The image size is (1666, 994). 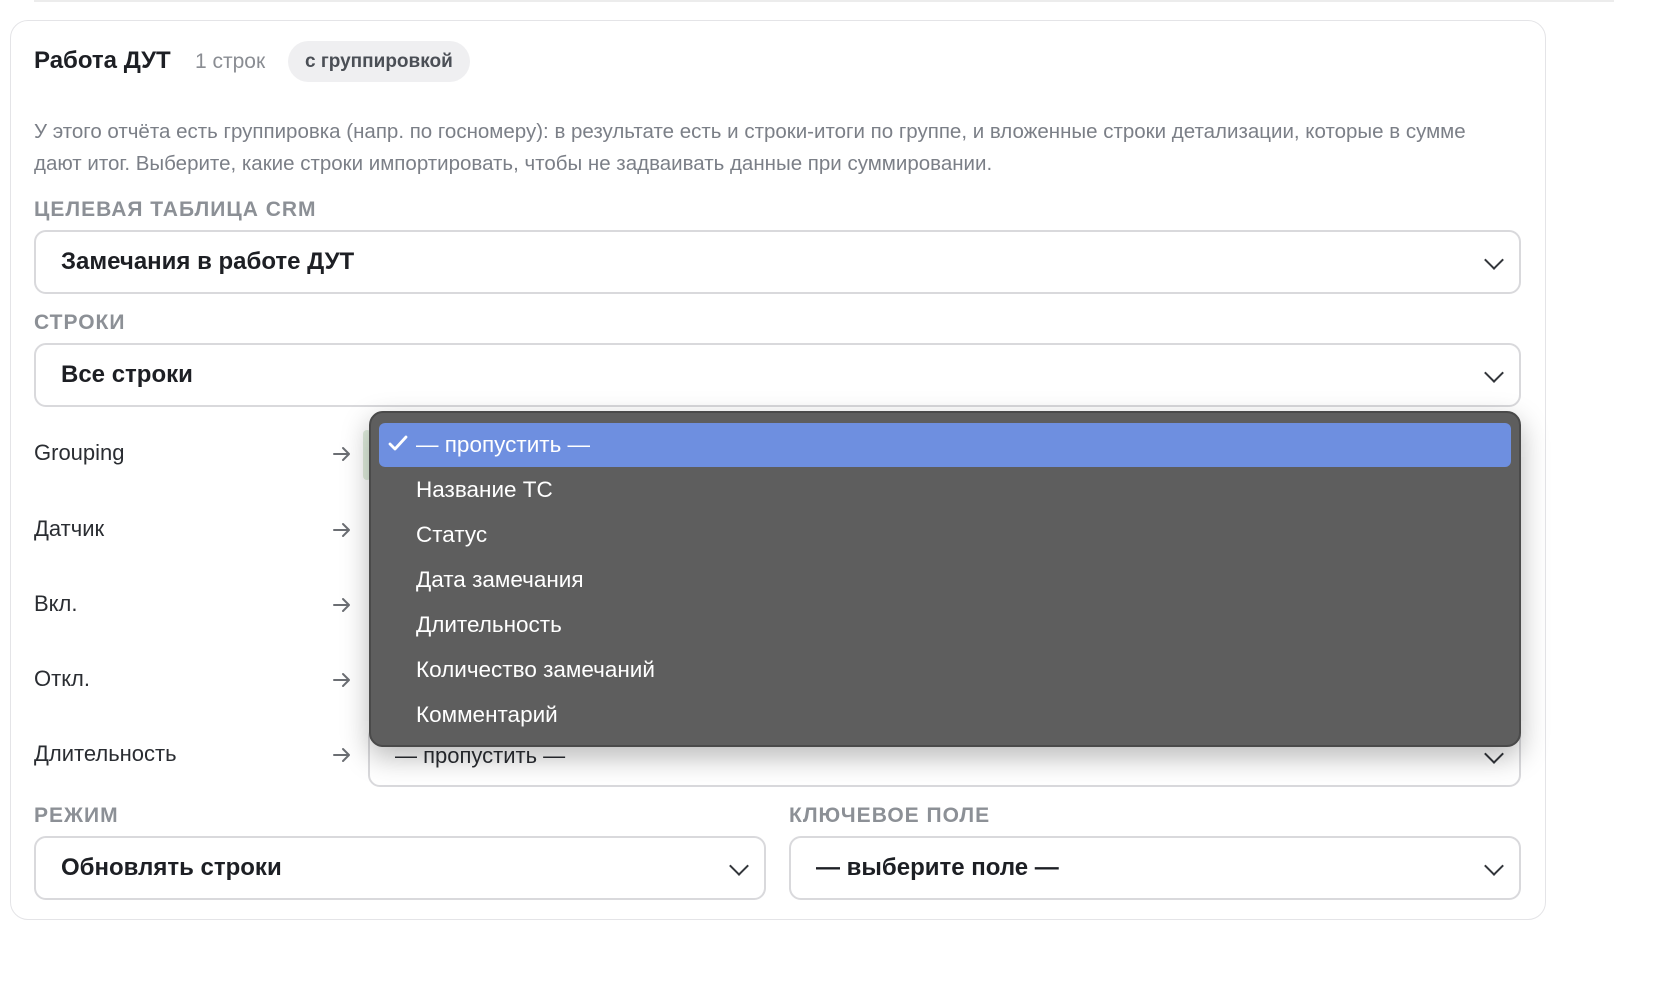 I want to click on key-field-label: КЛЮЧЕВОЕ ПОЛЕ, so click(x=890, y=815).